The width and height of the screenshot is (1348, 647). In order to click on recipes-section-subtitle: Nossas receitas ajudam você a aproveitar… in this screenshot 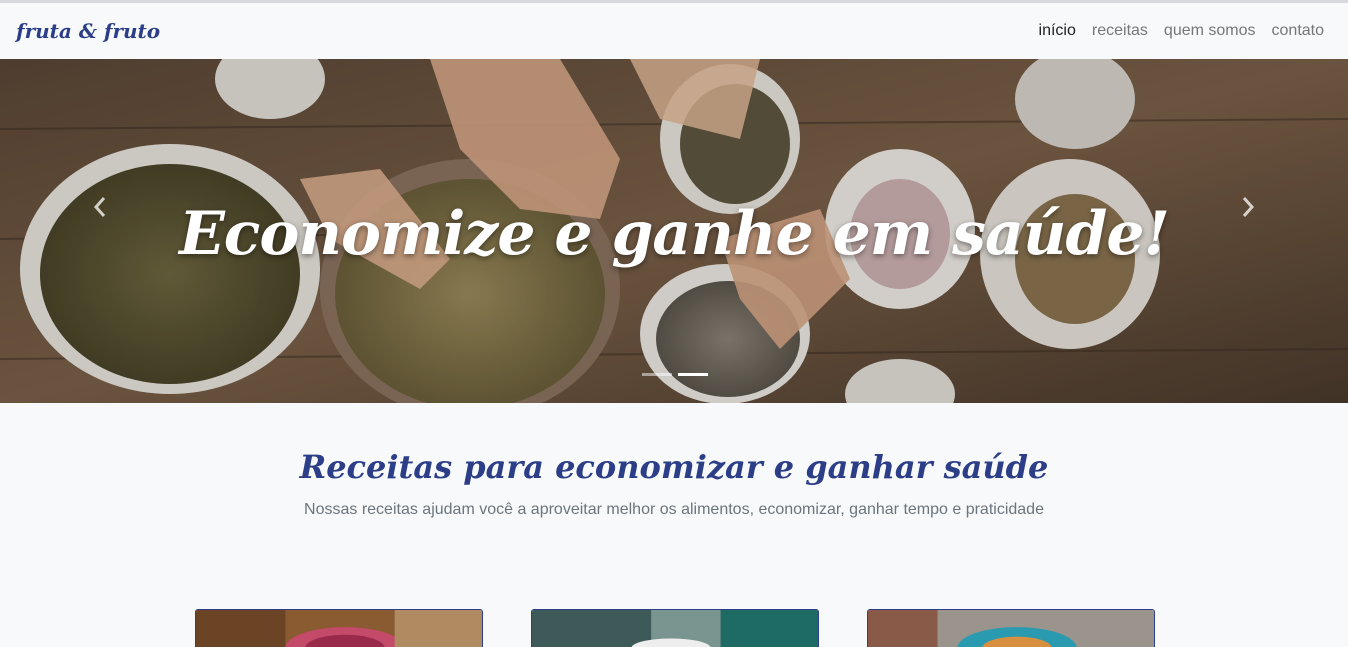, I will do `click(674, 509)`.